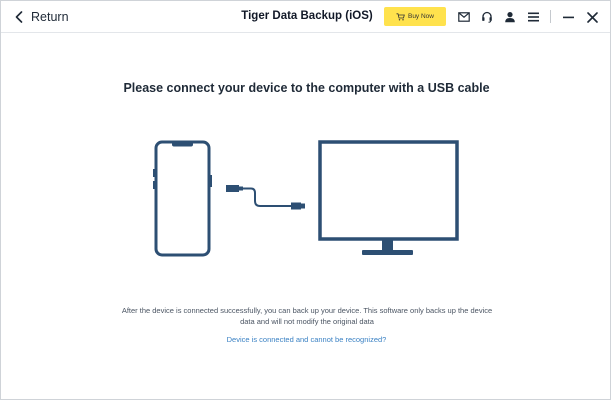  What do you see at coordinates (487, 17) in the screenshot?
I see `headset-icon` at bounding box center [487, 17].